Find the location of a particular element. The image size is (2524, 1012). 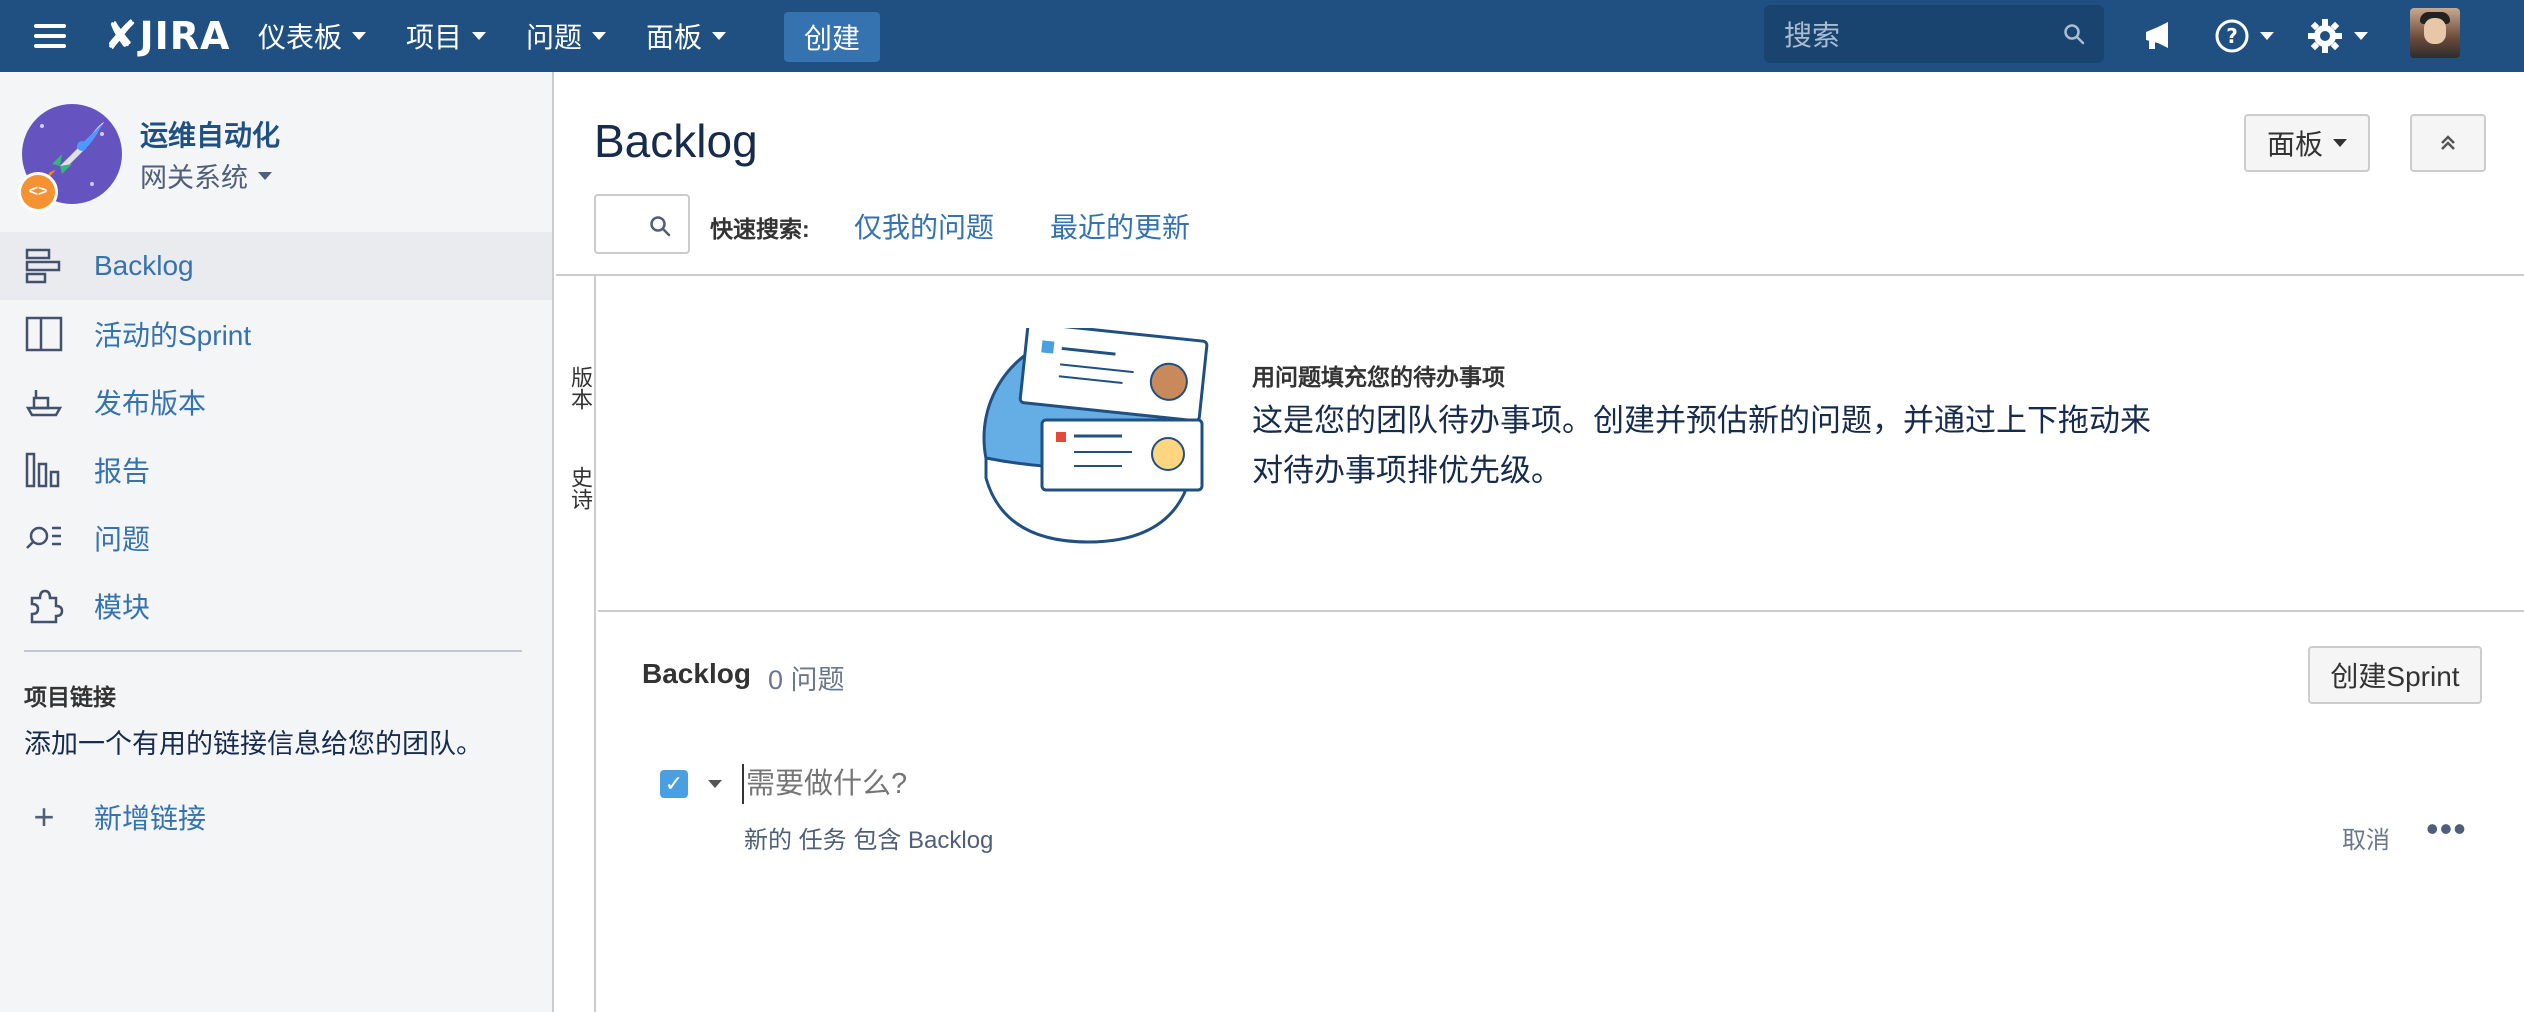

puzzle-icon is located at coordinates (47, 606).